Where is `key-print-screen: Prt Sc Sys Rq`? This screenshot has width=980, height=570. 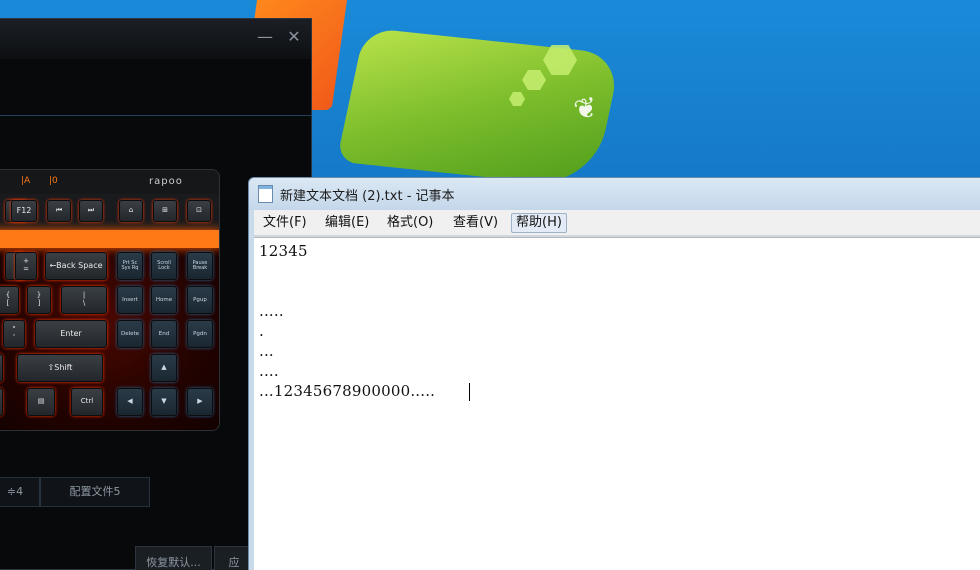 key-print-screen: Prt Sc Sys Rq is located at coordinates (130, 266).